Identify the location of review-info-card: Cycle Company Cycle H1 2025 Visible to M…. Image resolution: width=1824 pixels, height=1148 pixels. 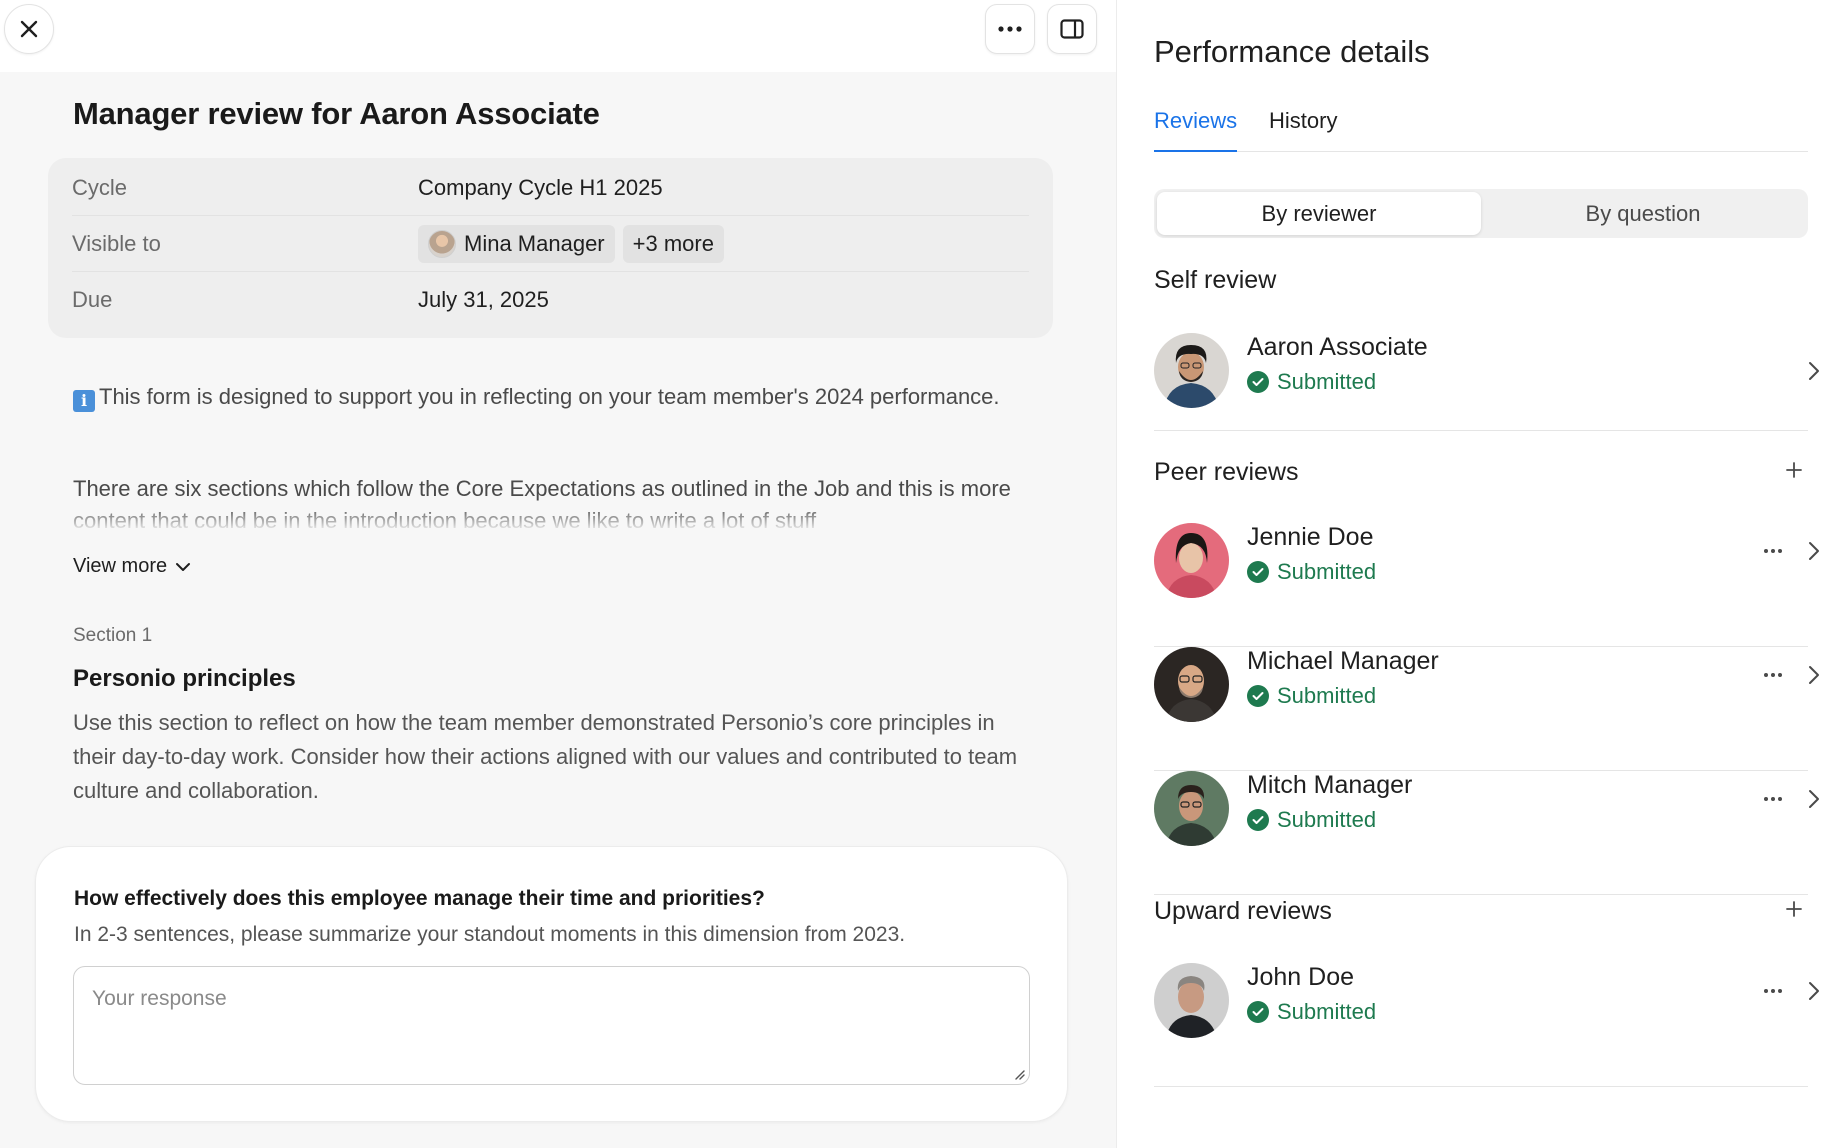
(550, 248).